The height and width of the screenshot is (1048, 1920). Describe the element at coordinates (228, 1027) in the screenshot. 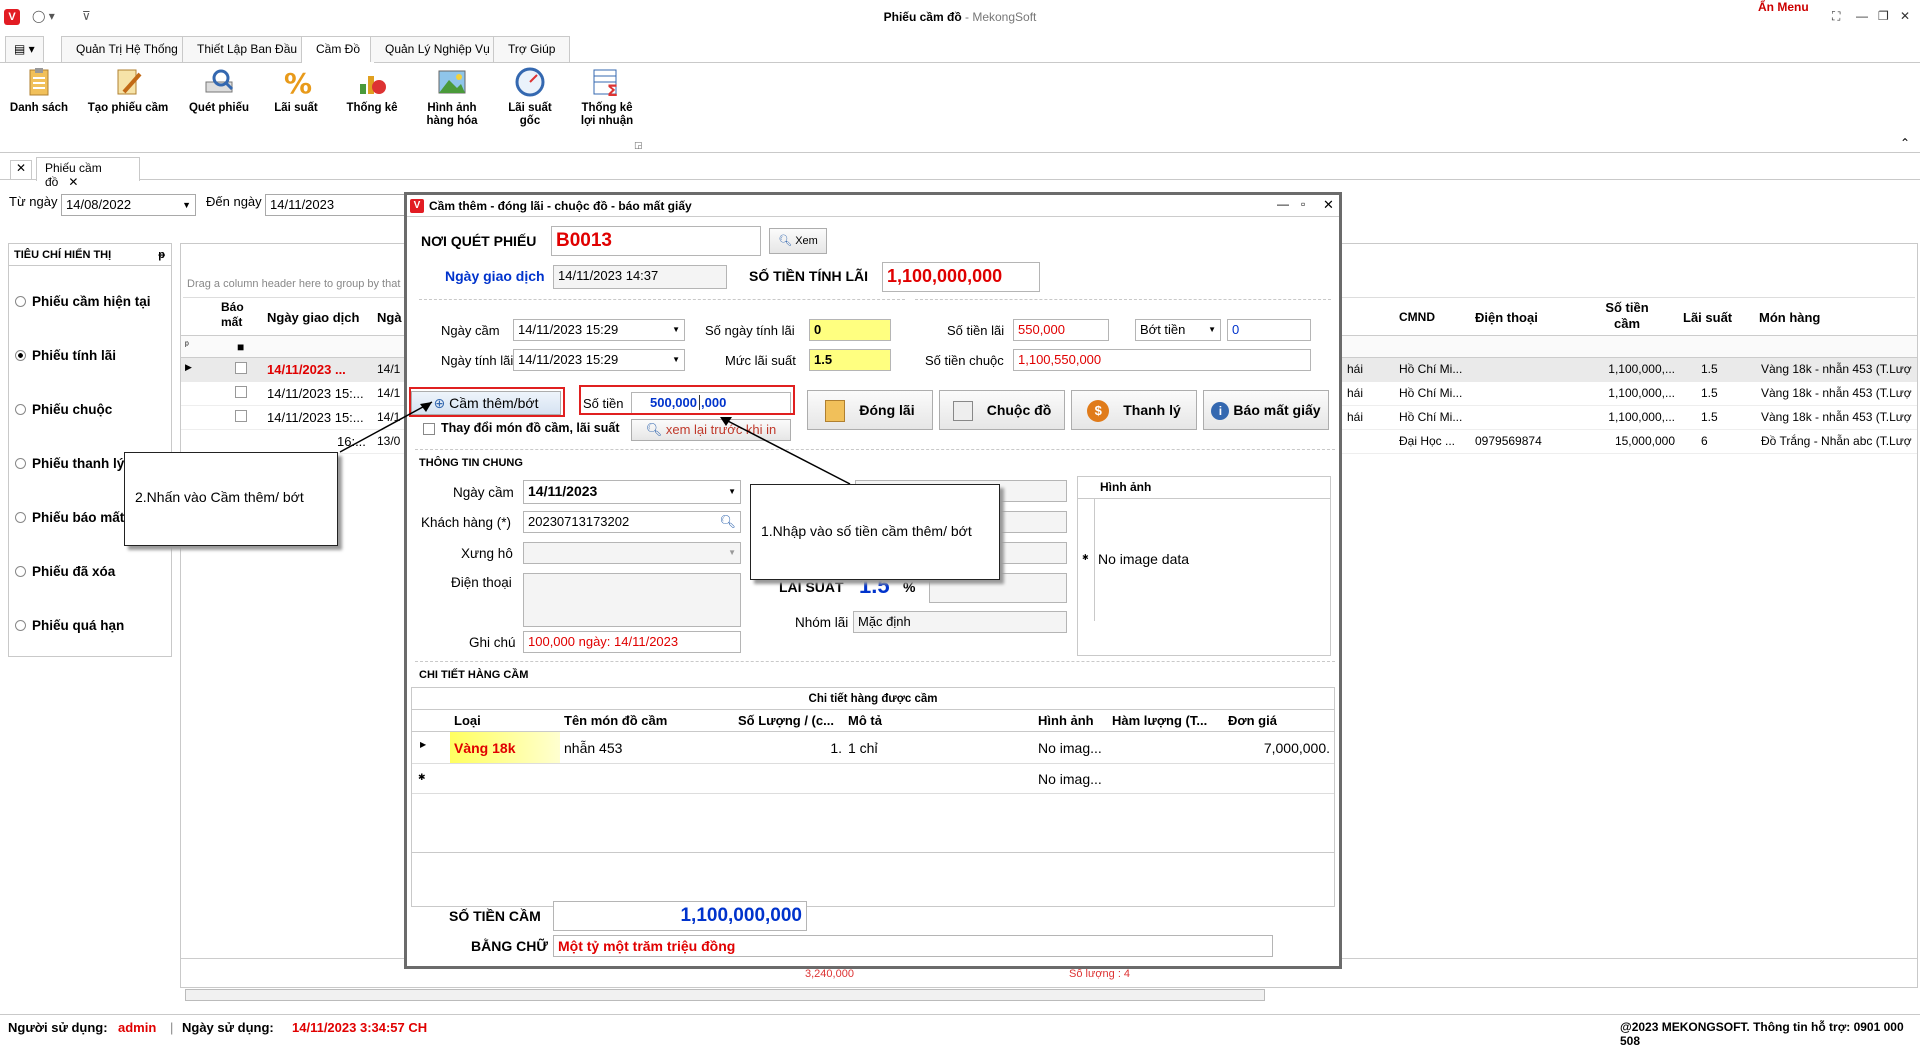

I see `date-label: Ngày sử dụng:` at that location.